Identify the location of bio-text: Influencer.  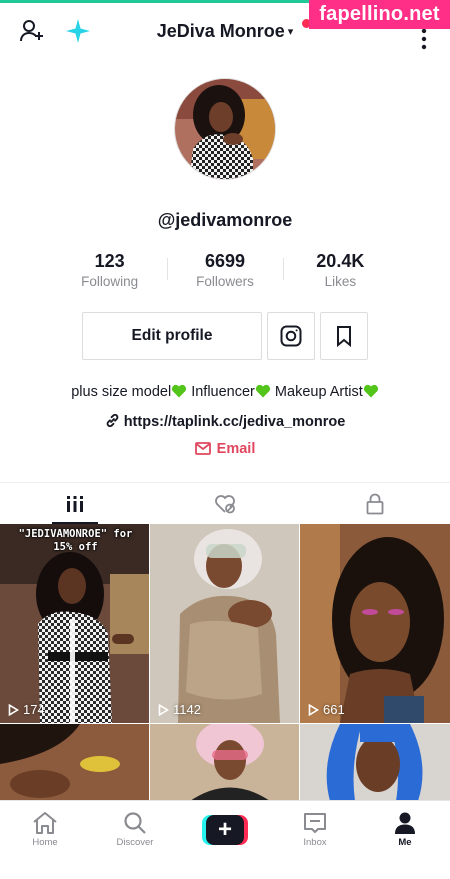
(223, 392).